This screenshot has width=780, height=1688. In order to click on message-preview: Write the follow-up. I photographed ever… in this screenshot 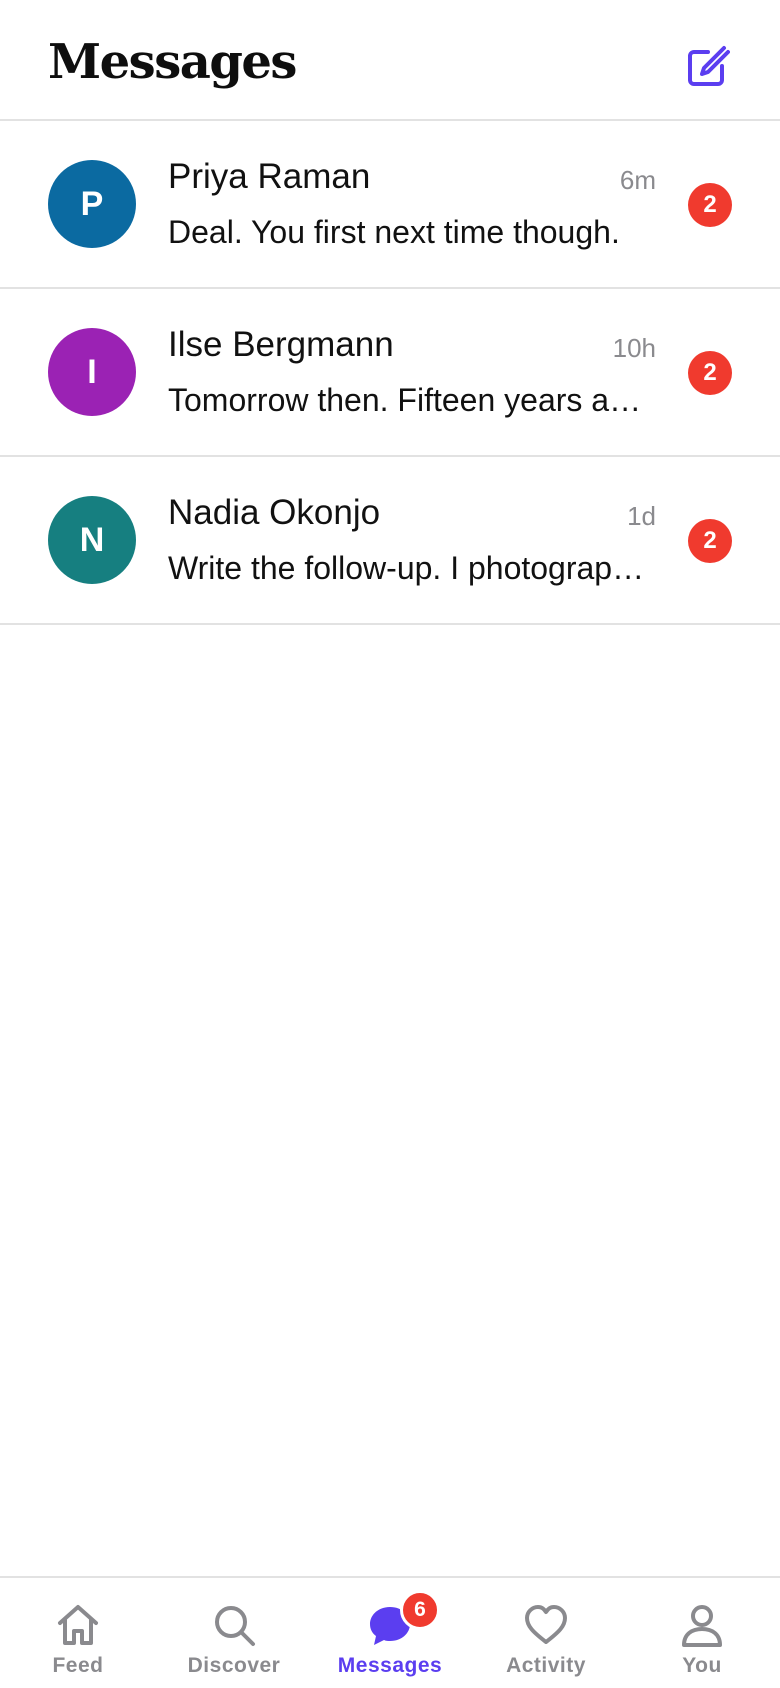, I will do `click(412, 568)`.